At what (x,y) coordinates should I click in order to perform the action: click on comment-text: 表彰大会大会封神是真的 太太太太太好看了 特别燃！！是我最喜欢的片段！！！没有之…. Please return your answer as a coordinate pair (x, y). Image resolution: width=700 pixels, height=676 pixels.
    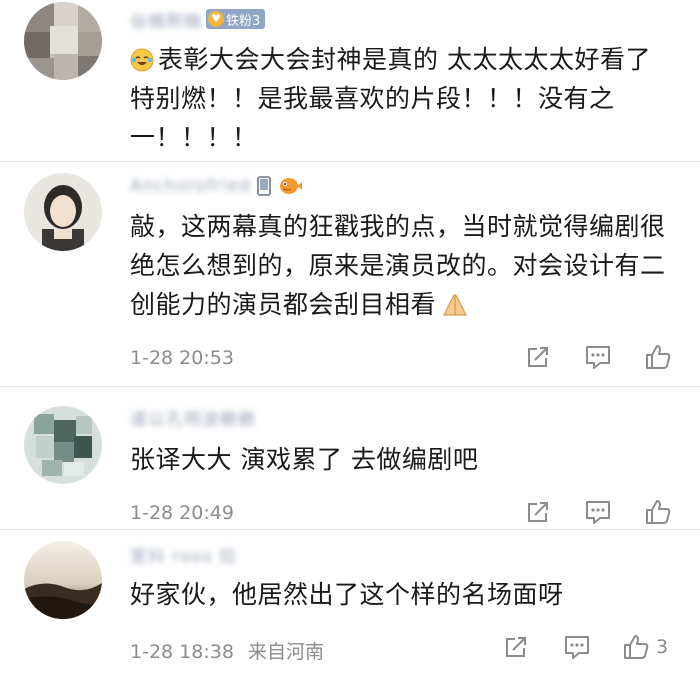
    Looking at the image, I should click on (400, 98).